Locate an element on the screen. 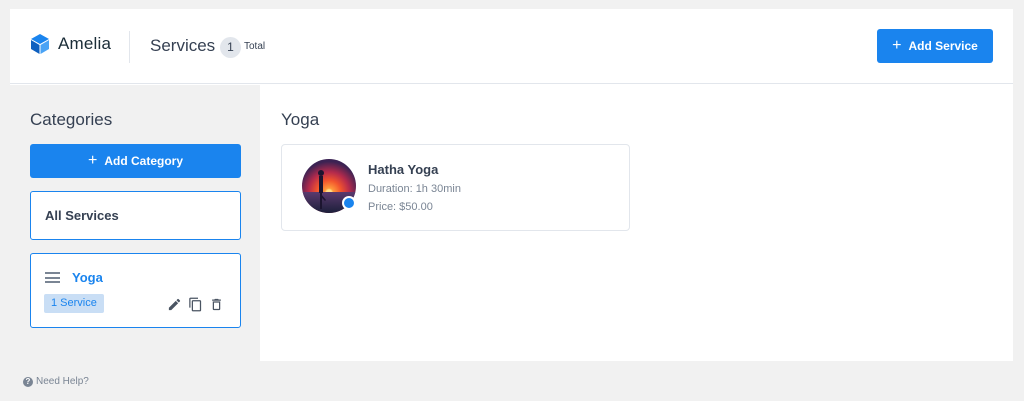  question-circle-icon: ? is located at coordinates (28, 381).